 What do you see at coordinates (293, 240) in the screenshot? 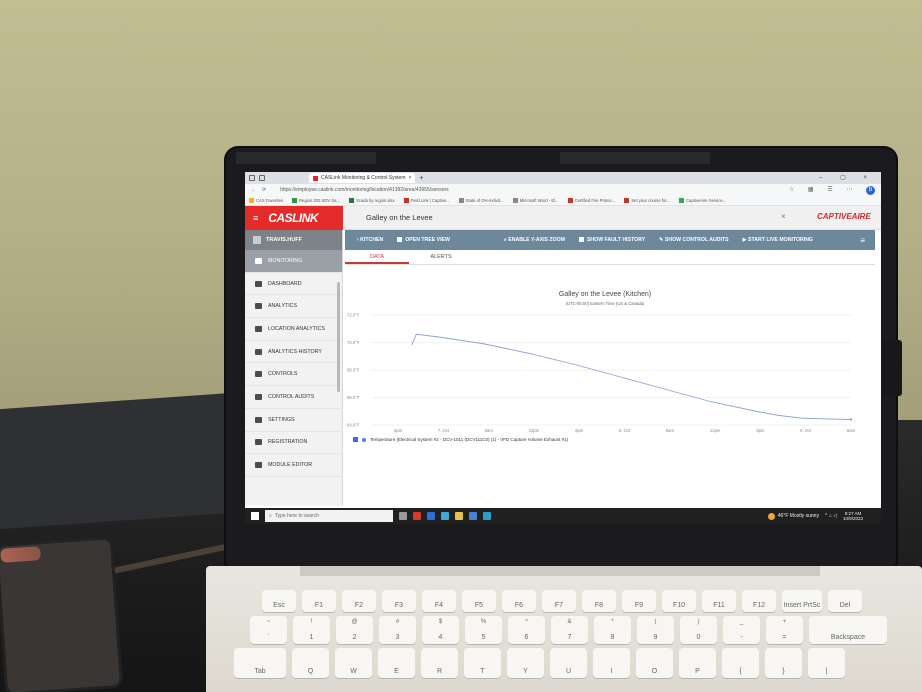
I see `user-panel: TRAVIS.HUFF` at bounding box center [293, 240].